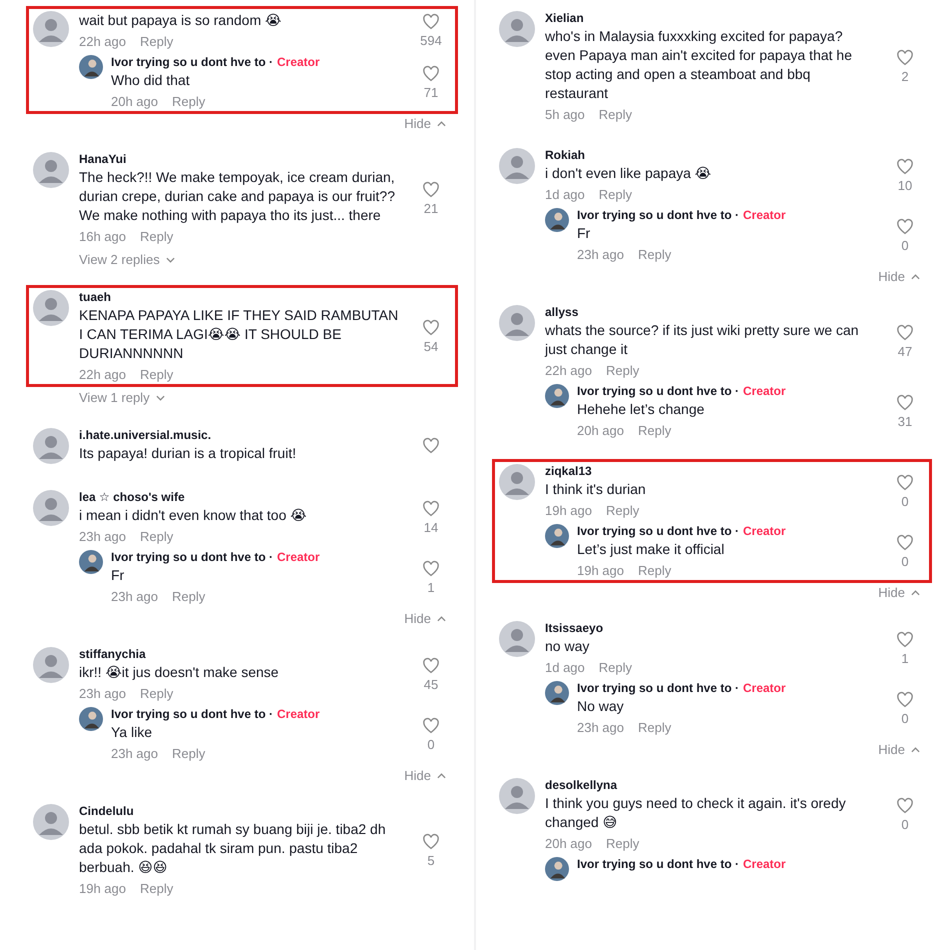  What do you see at coordinates (240, 497) in the screenshot?
I see `username: lea ☆ choso's wife` at bounding box center [240, 497].